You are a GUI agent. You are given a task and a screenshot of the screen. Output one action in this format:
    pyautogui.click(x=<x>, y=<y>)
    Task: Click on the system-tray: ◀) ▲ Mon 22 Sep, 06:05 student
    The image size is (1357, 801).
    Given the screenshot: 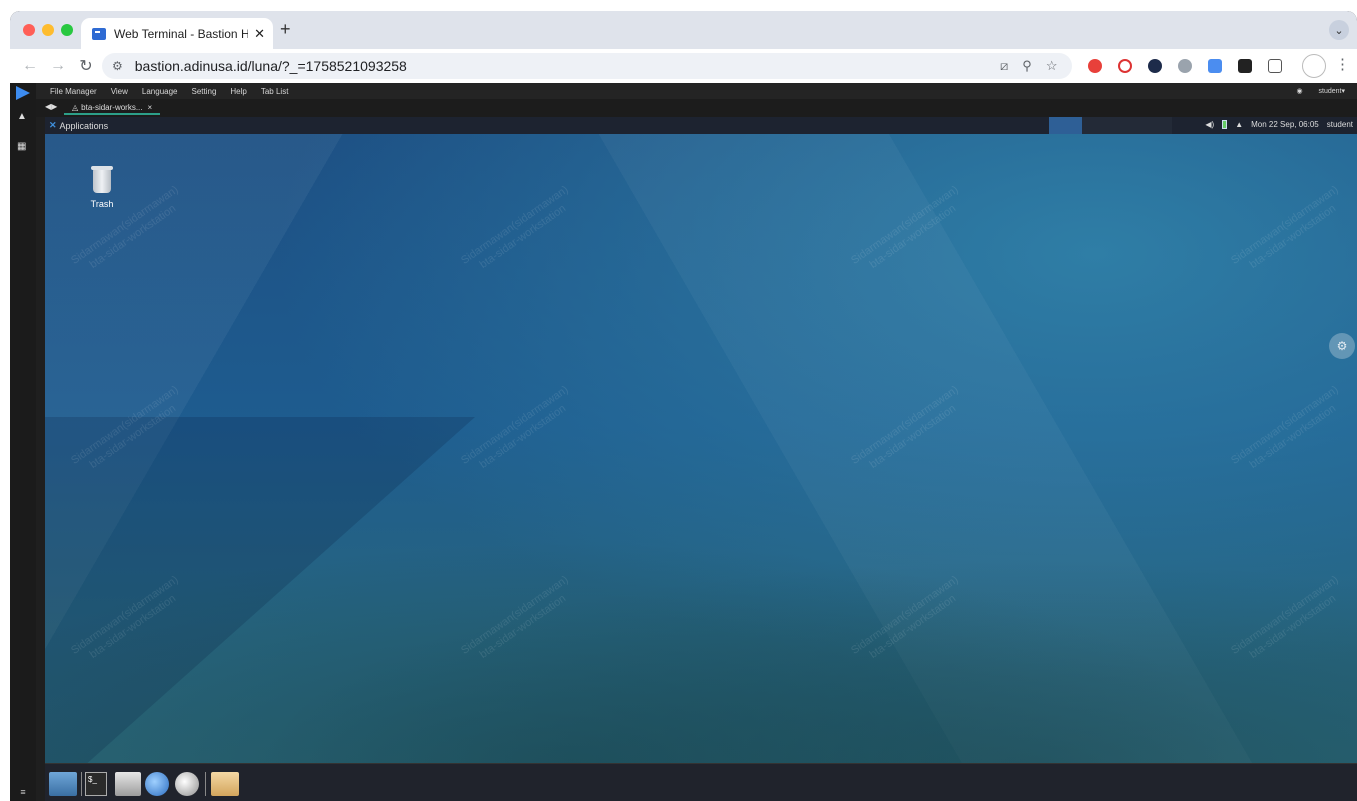 What is the action you would take?
    pyautogui.click(x=1279, y=124)
    